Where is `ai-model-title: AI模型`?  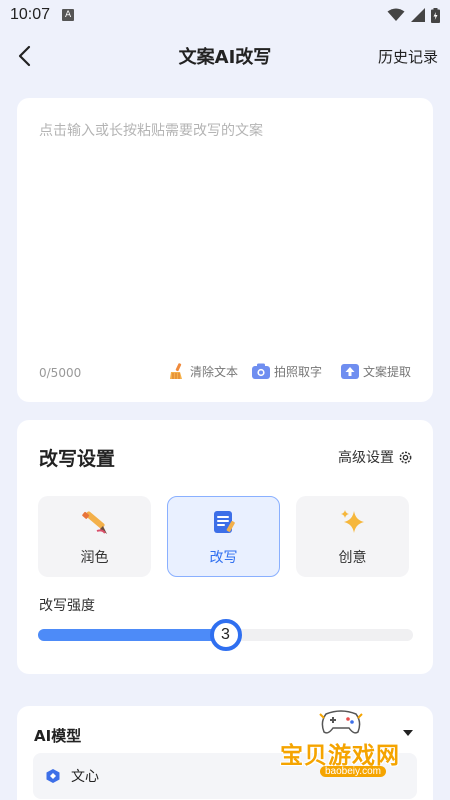
ai-model-title: AI模型 is located at coordinates (58, 736).